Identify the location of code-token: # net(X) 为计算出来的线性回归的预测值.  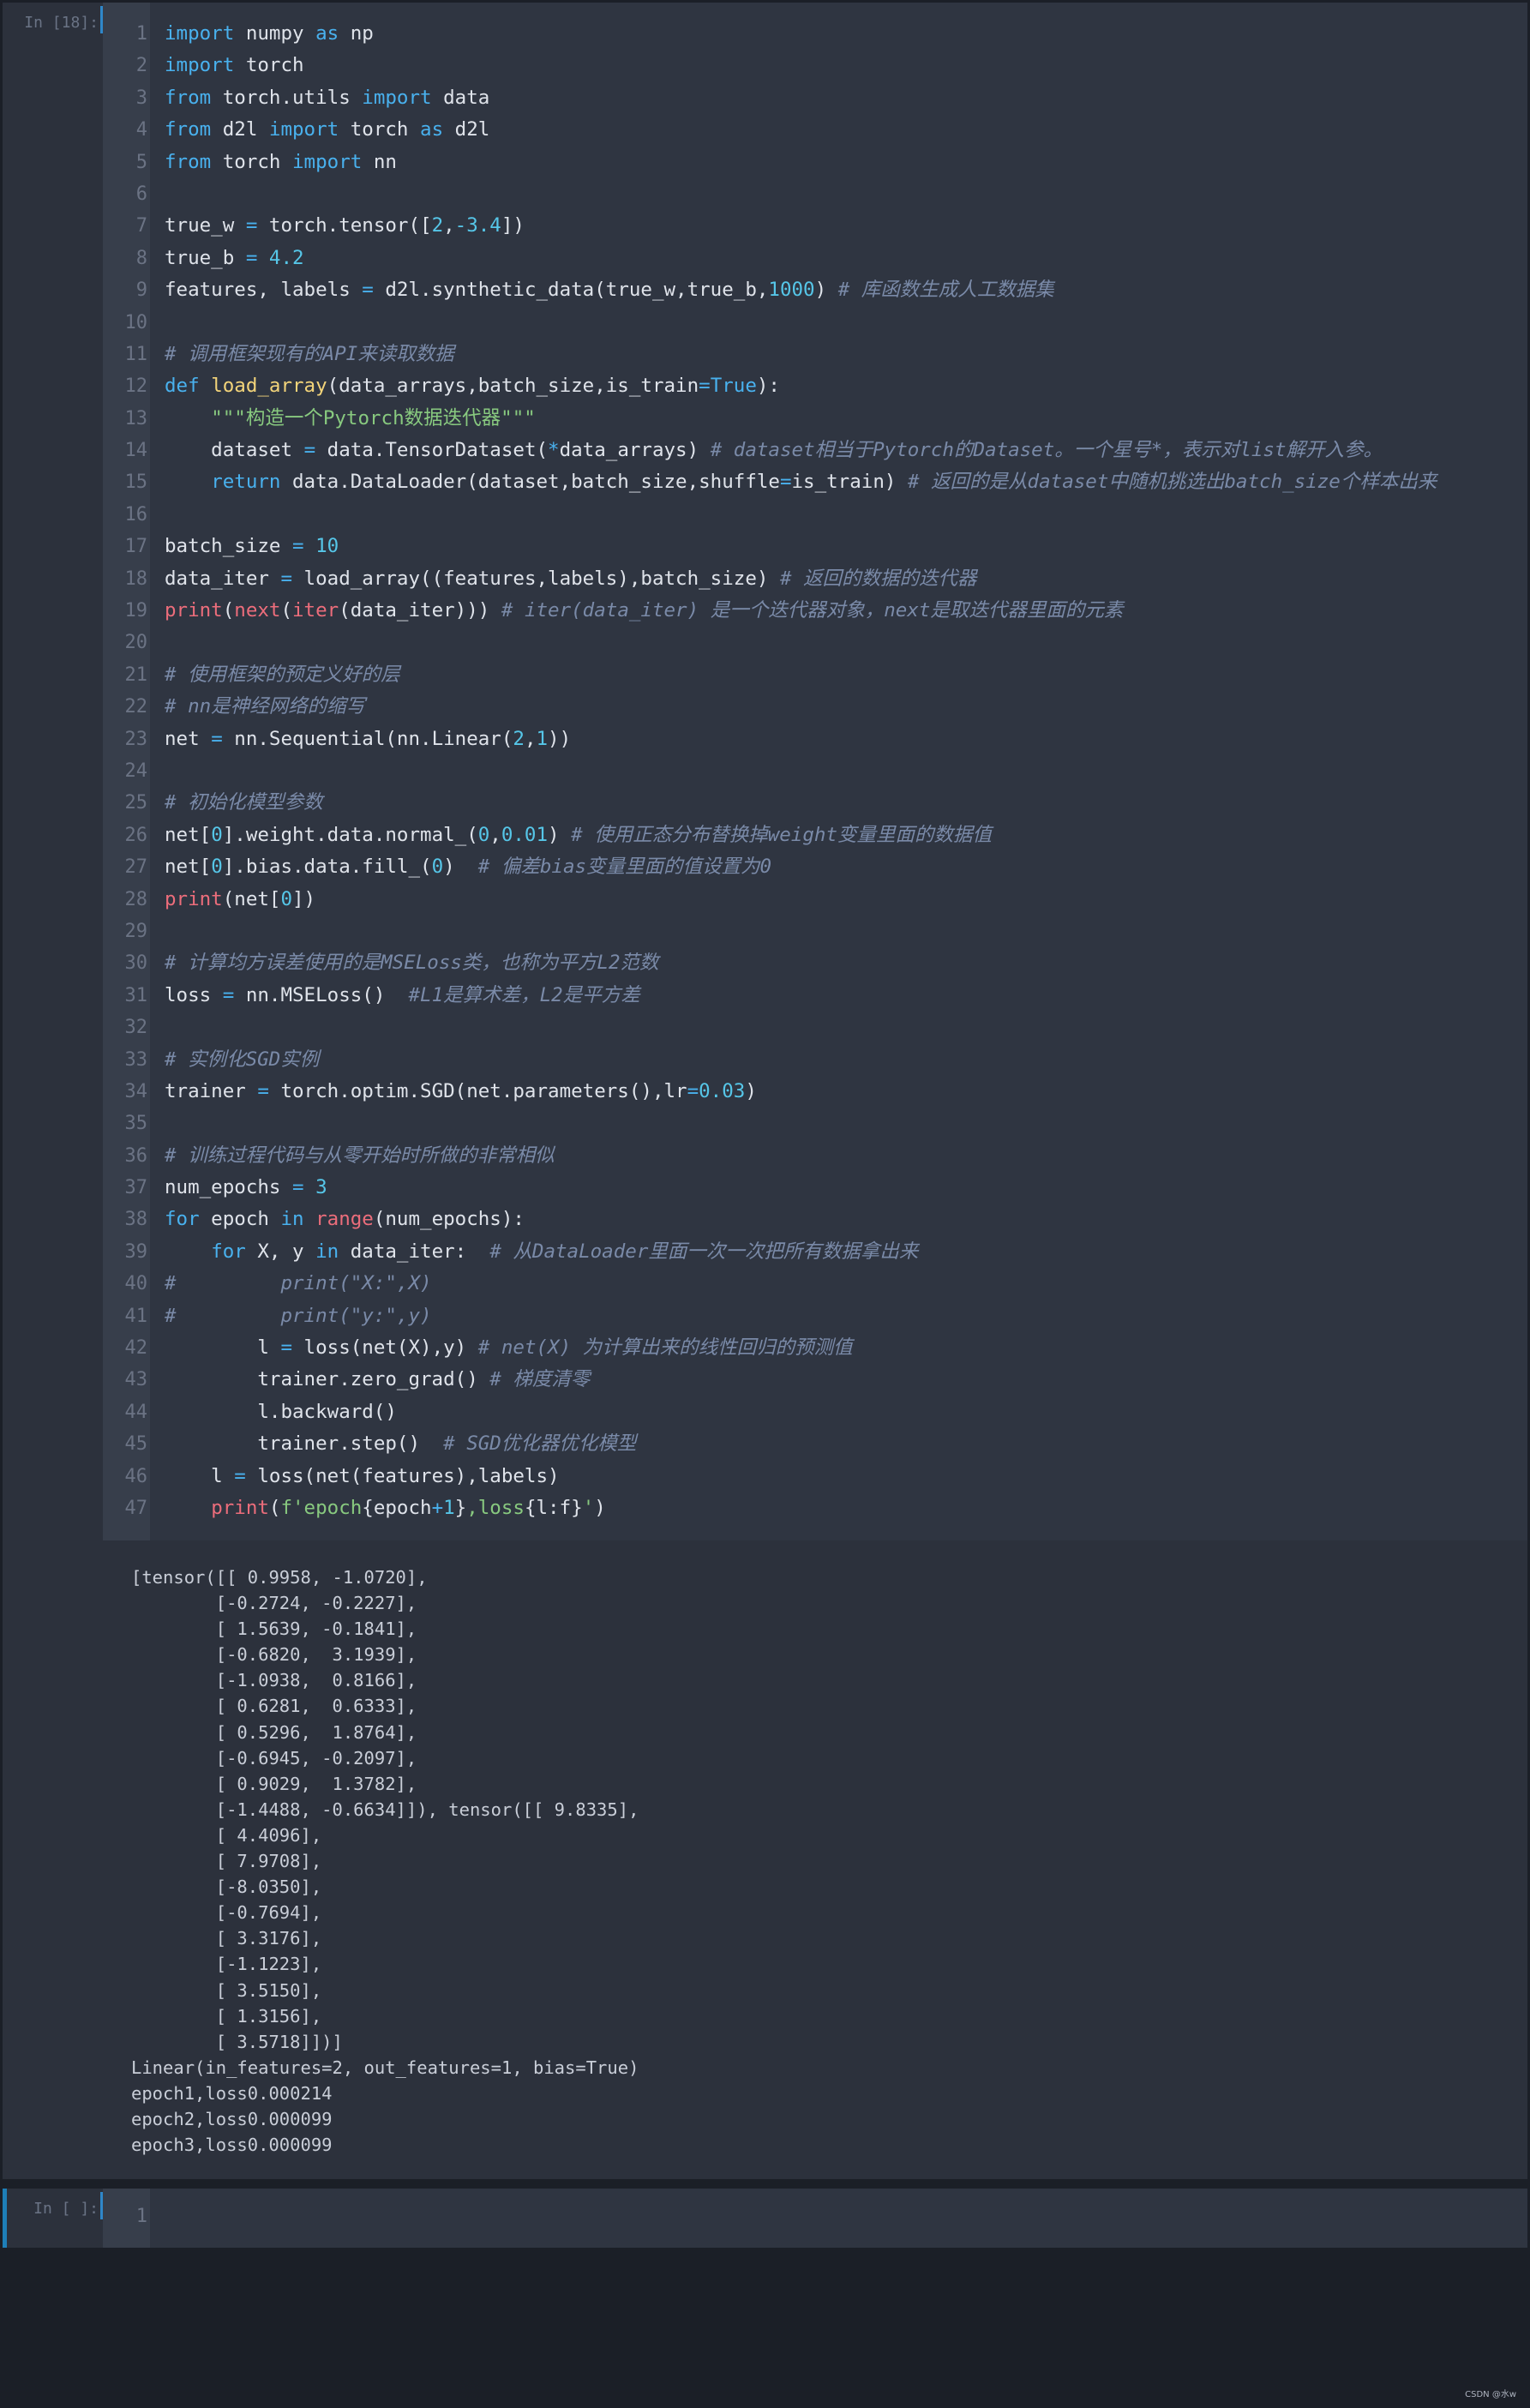
(665, 1348).